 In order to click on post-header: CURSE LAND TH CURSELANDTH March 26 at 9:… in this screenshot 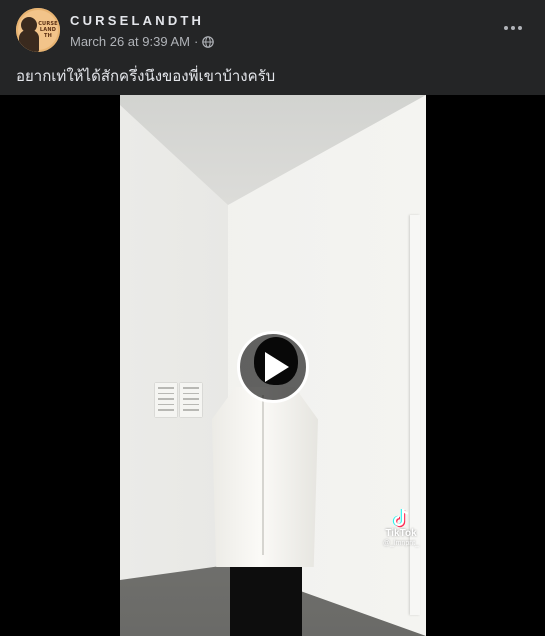, I will do `click(272, 47)`.